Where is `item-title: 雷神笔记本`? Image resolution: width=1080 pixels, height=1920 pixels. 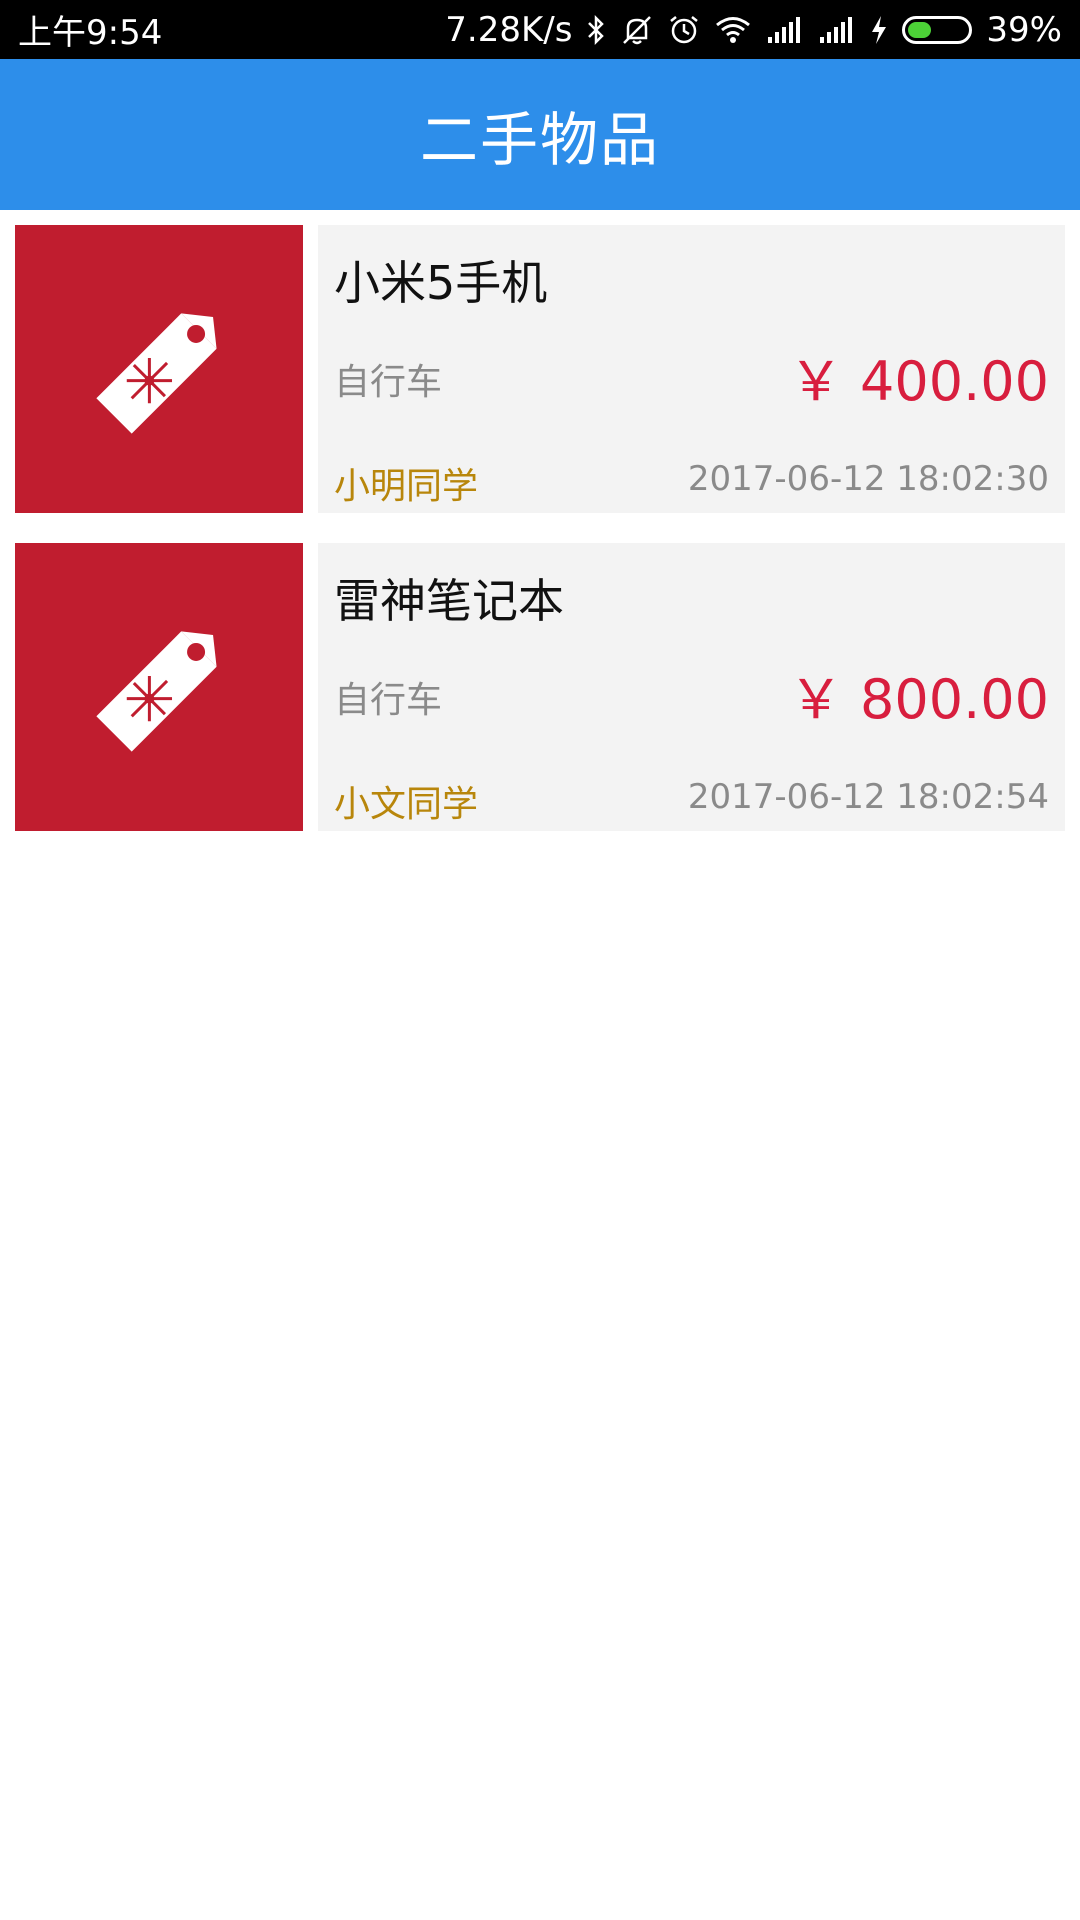
item-title: 雷神笔记本 is located at coordinates (449, 601).